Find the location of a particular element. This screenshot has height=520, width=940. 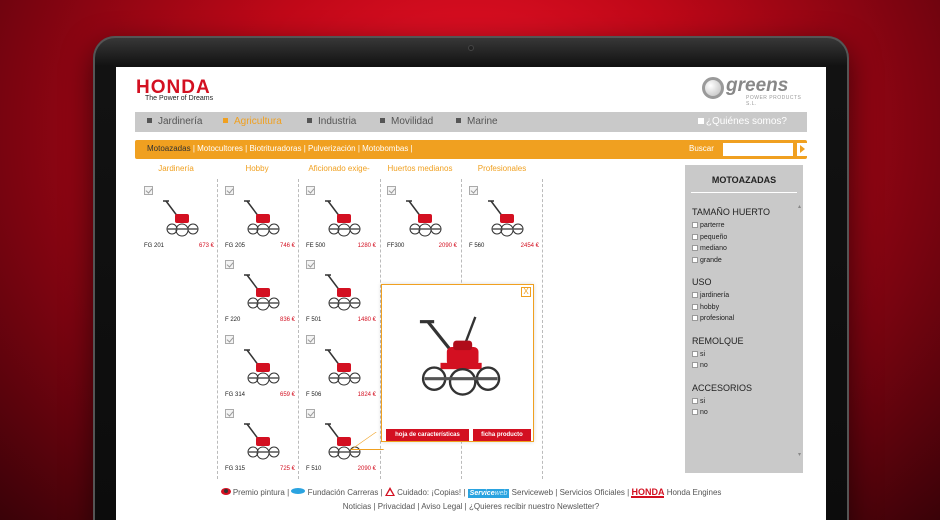

product-card: F 560 2454 € is located at coordinates (503, 218).